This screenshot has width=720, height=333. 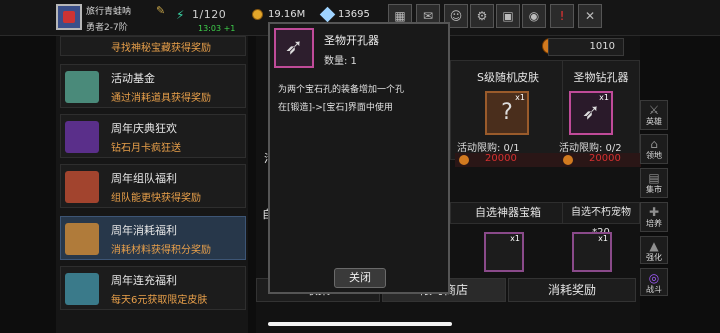 I want to click on list-item-title: 周年庆典狂欢, so click(x=144, y=128).